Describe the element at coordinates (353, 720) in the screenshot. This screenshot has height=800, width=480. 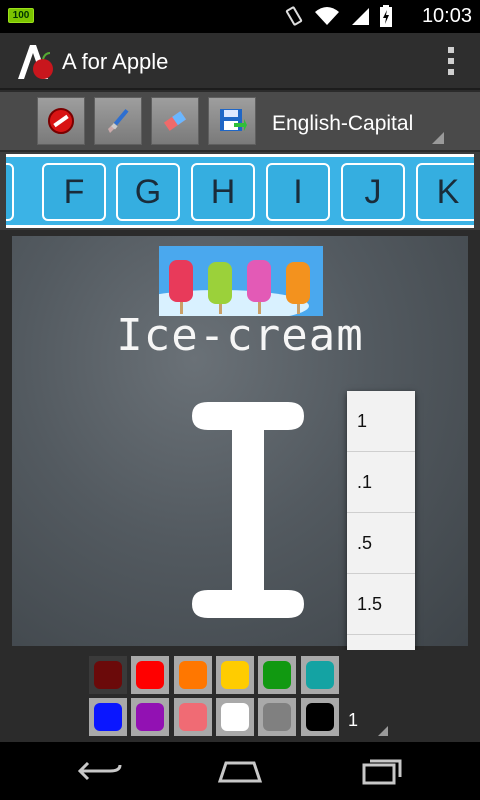
I see `brush-size-value: 1` at that location.